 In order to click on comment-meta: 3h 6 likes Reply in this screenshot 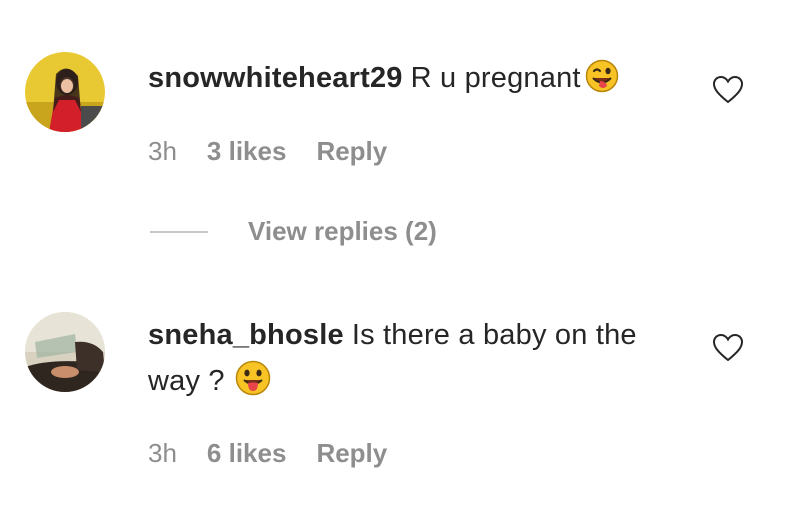, I will do `click(282, 453)`.